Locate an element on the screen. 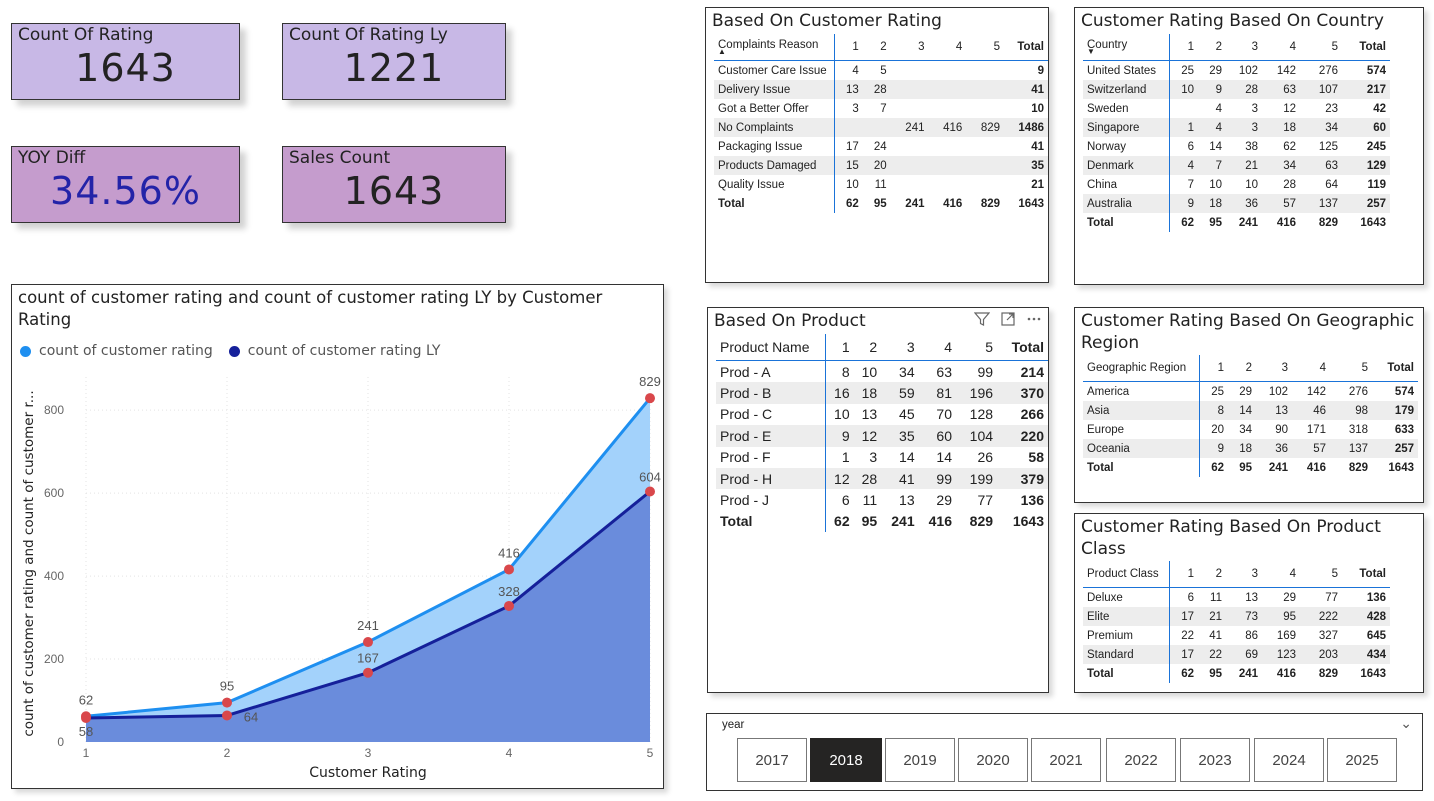 This screenshot has height=801, width=1434. year-button-2023: 2023 is located at coordinates (1215, 760).